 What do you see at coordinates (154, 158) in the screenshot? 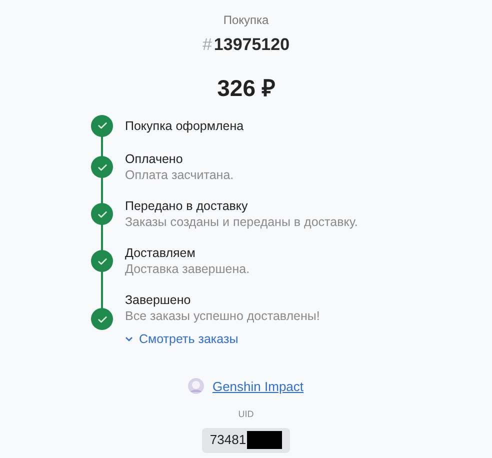
I see `step-title: Оплачено` at bounding box center [154, 158].